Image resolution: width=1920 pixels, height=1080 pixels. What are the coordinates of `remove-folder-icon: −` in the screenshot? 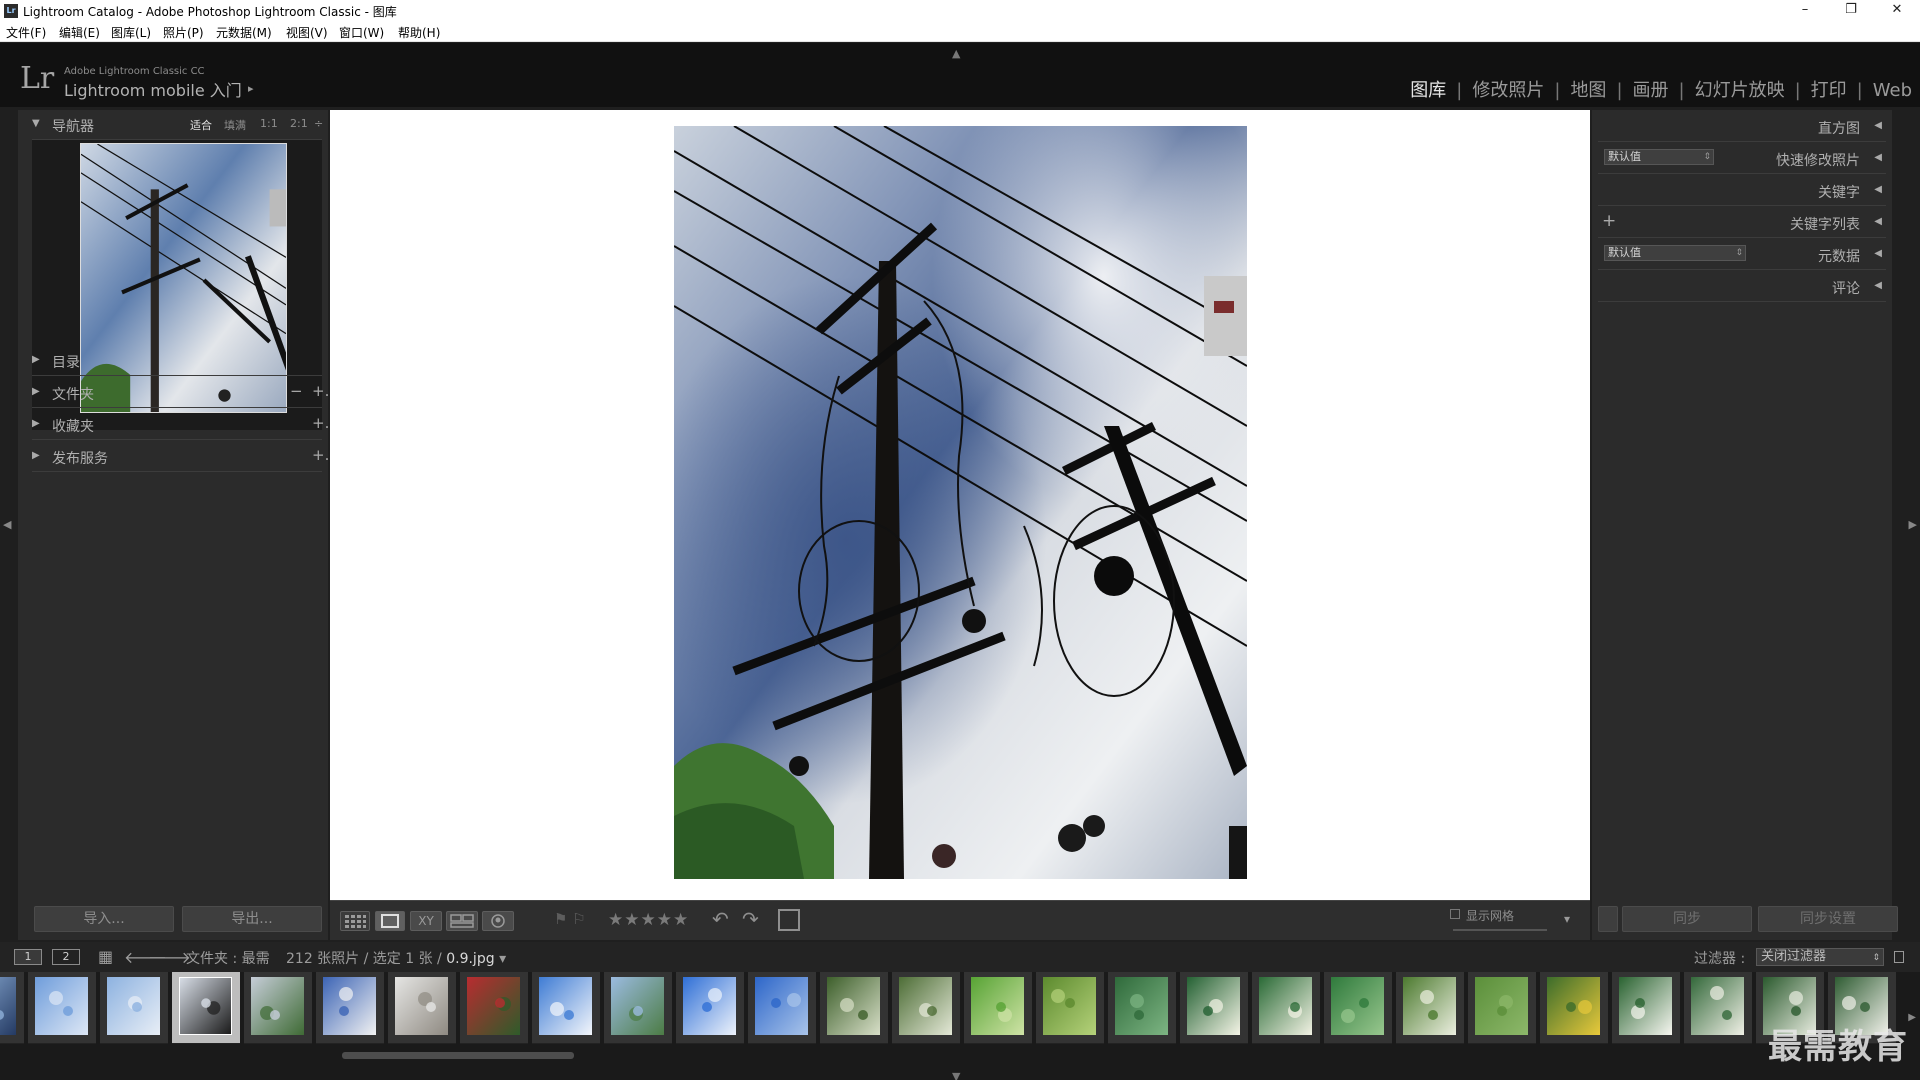 It's located at (296, 391).